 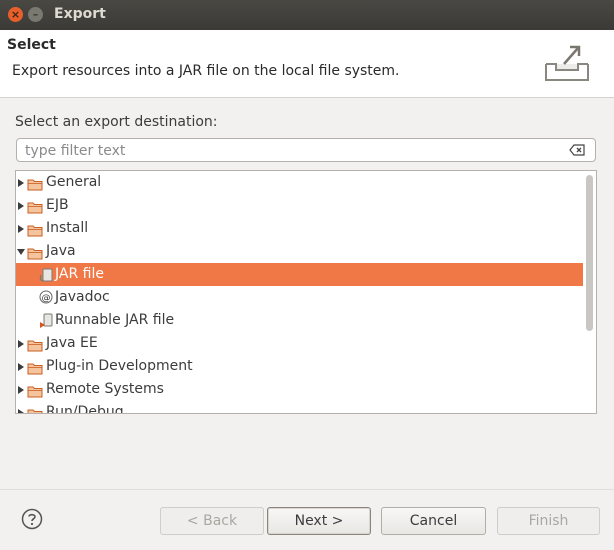 I want to click on tree-scrollbar, so click(x=589, y=292).